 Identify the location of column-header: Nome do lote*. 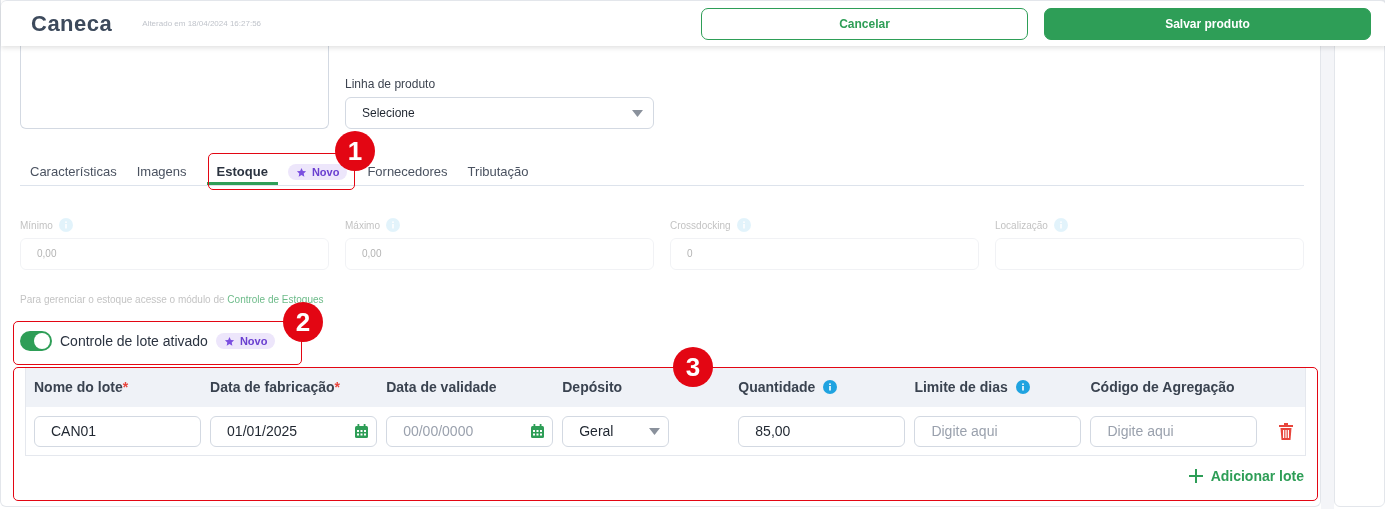
(81, 387).